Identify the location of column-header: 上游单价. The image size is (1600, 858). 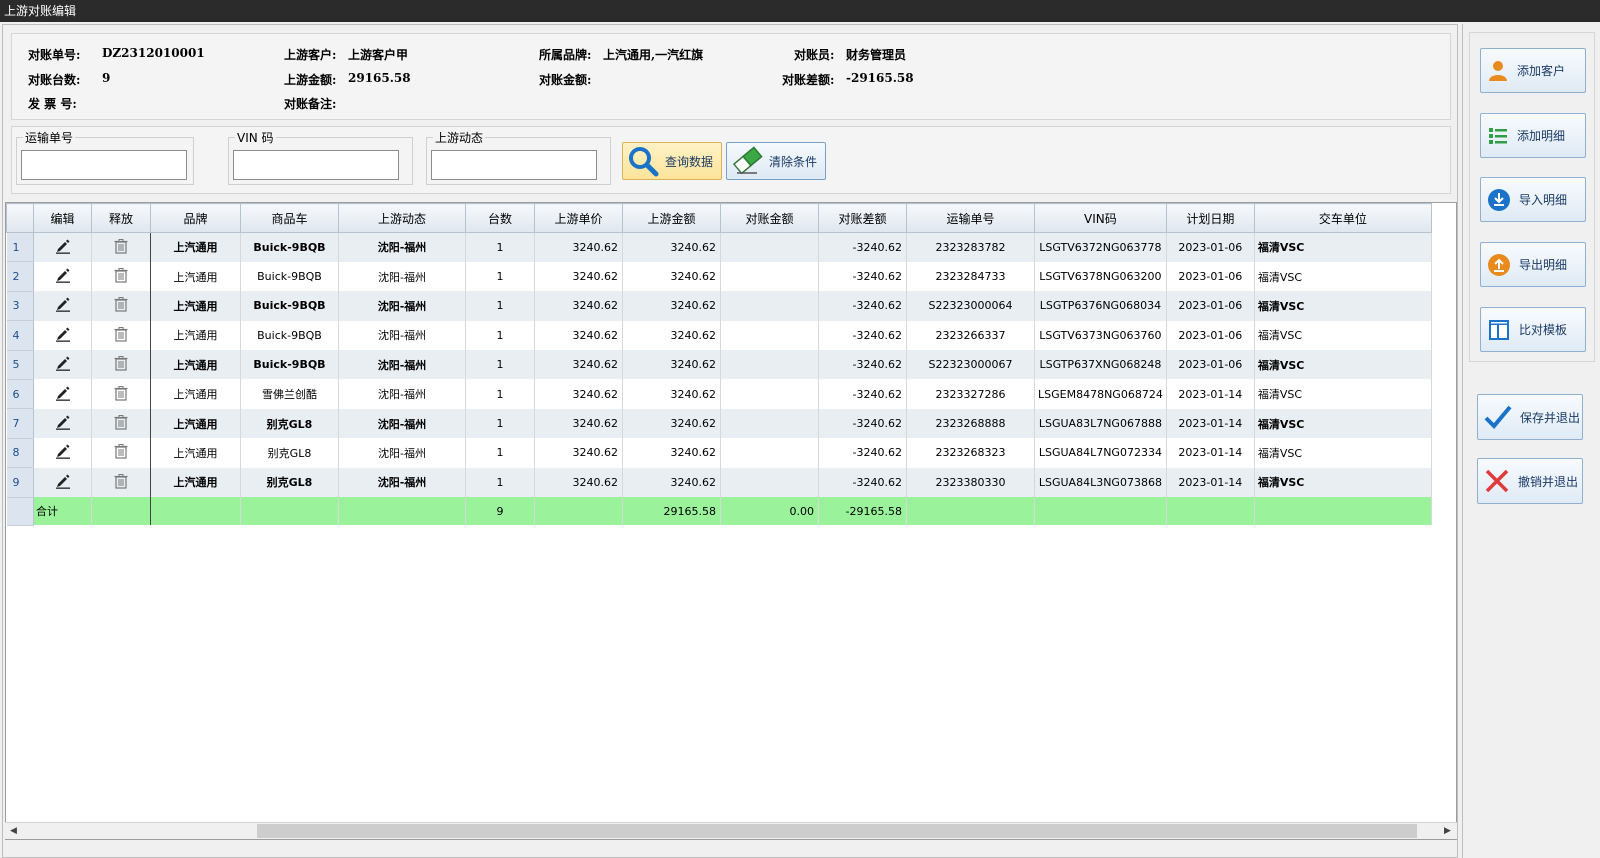
(578, 218).